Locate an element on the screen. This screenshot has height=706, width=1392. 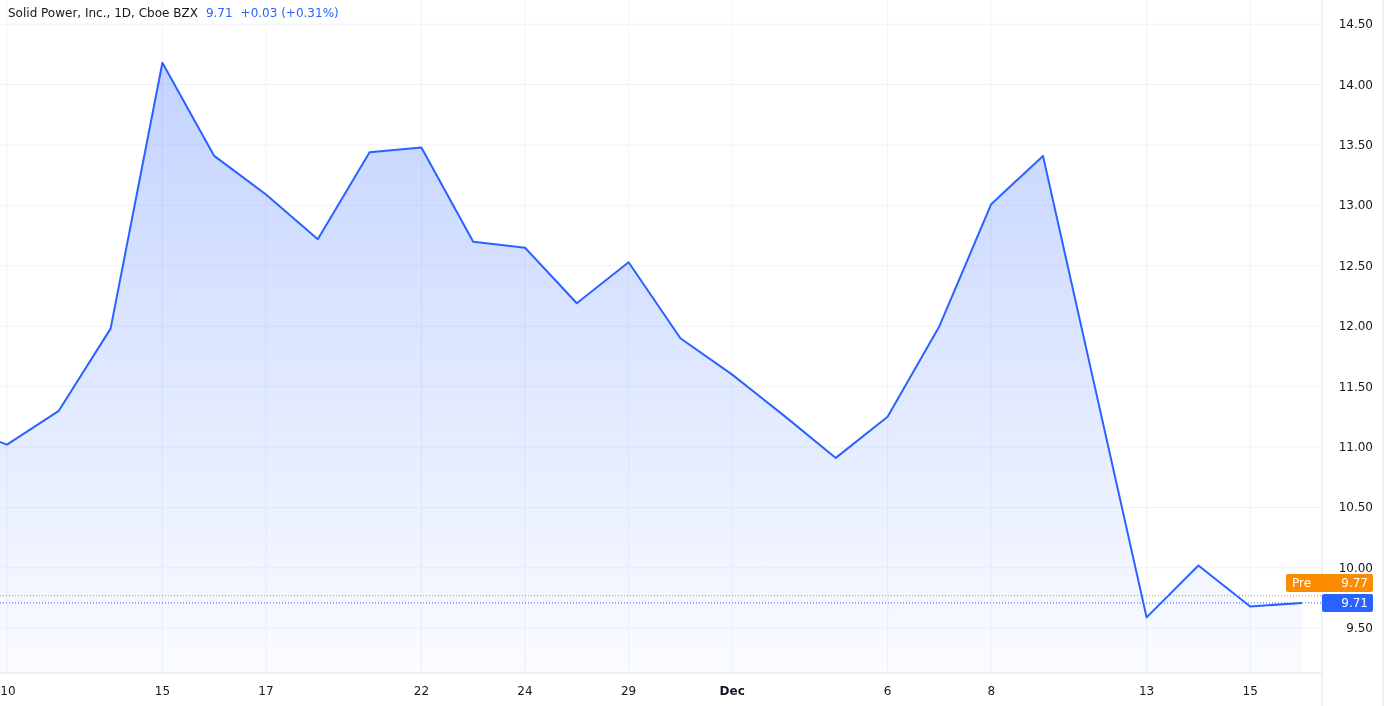
price-axis-label: 10.50 is located at coordinates (1355, 507).